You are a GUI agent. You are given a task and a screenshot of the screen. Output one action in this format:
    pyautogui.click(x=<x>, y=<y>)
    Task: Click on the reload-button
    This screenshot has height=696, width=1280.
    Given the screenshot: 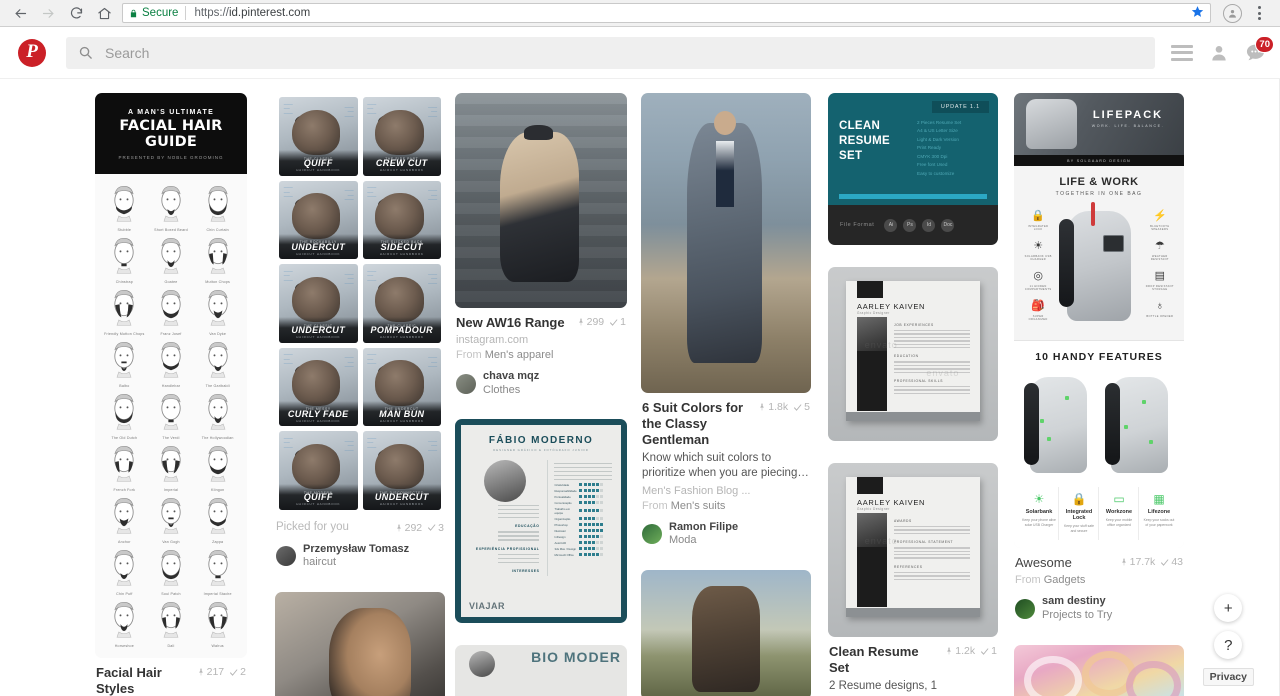 What is the action you would take?
    pyautogui.click(x=76, y=13)
    